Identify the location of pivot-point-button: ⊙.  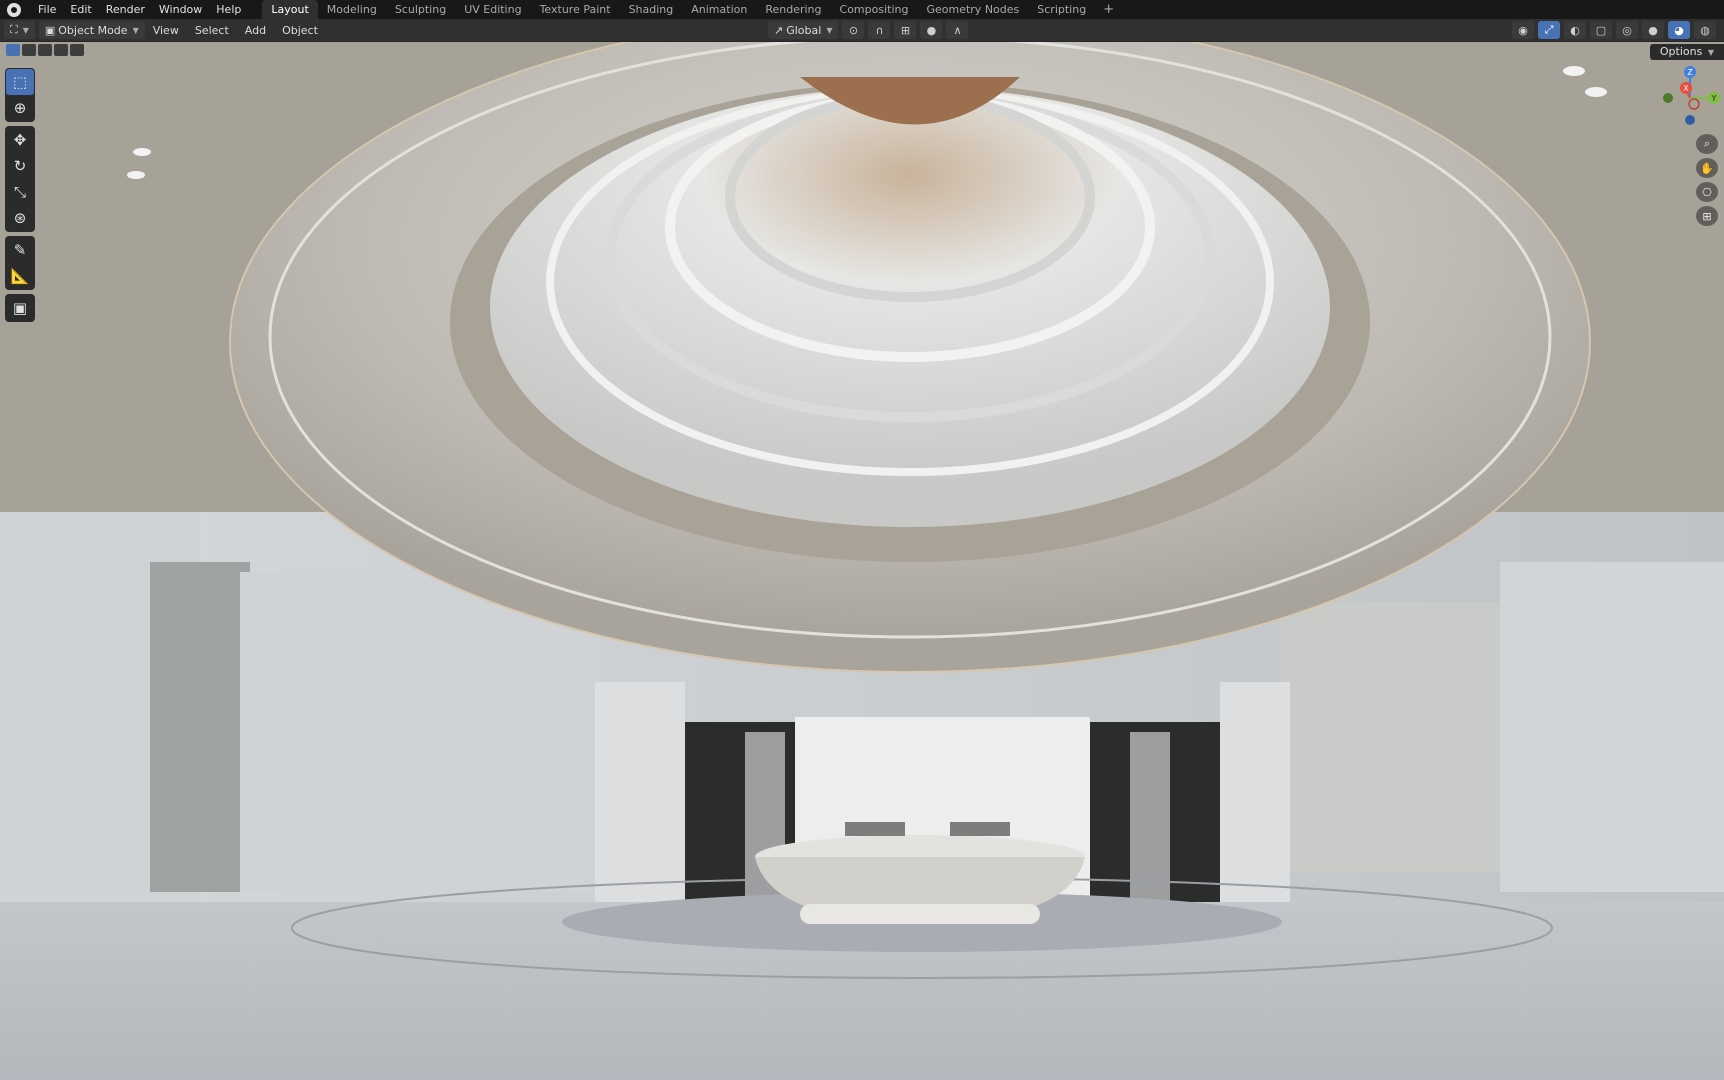
(853, 30).